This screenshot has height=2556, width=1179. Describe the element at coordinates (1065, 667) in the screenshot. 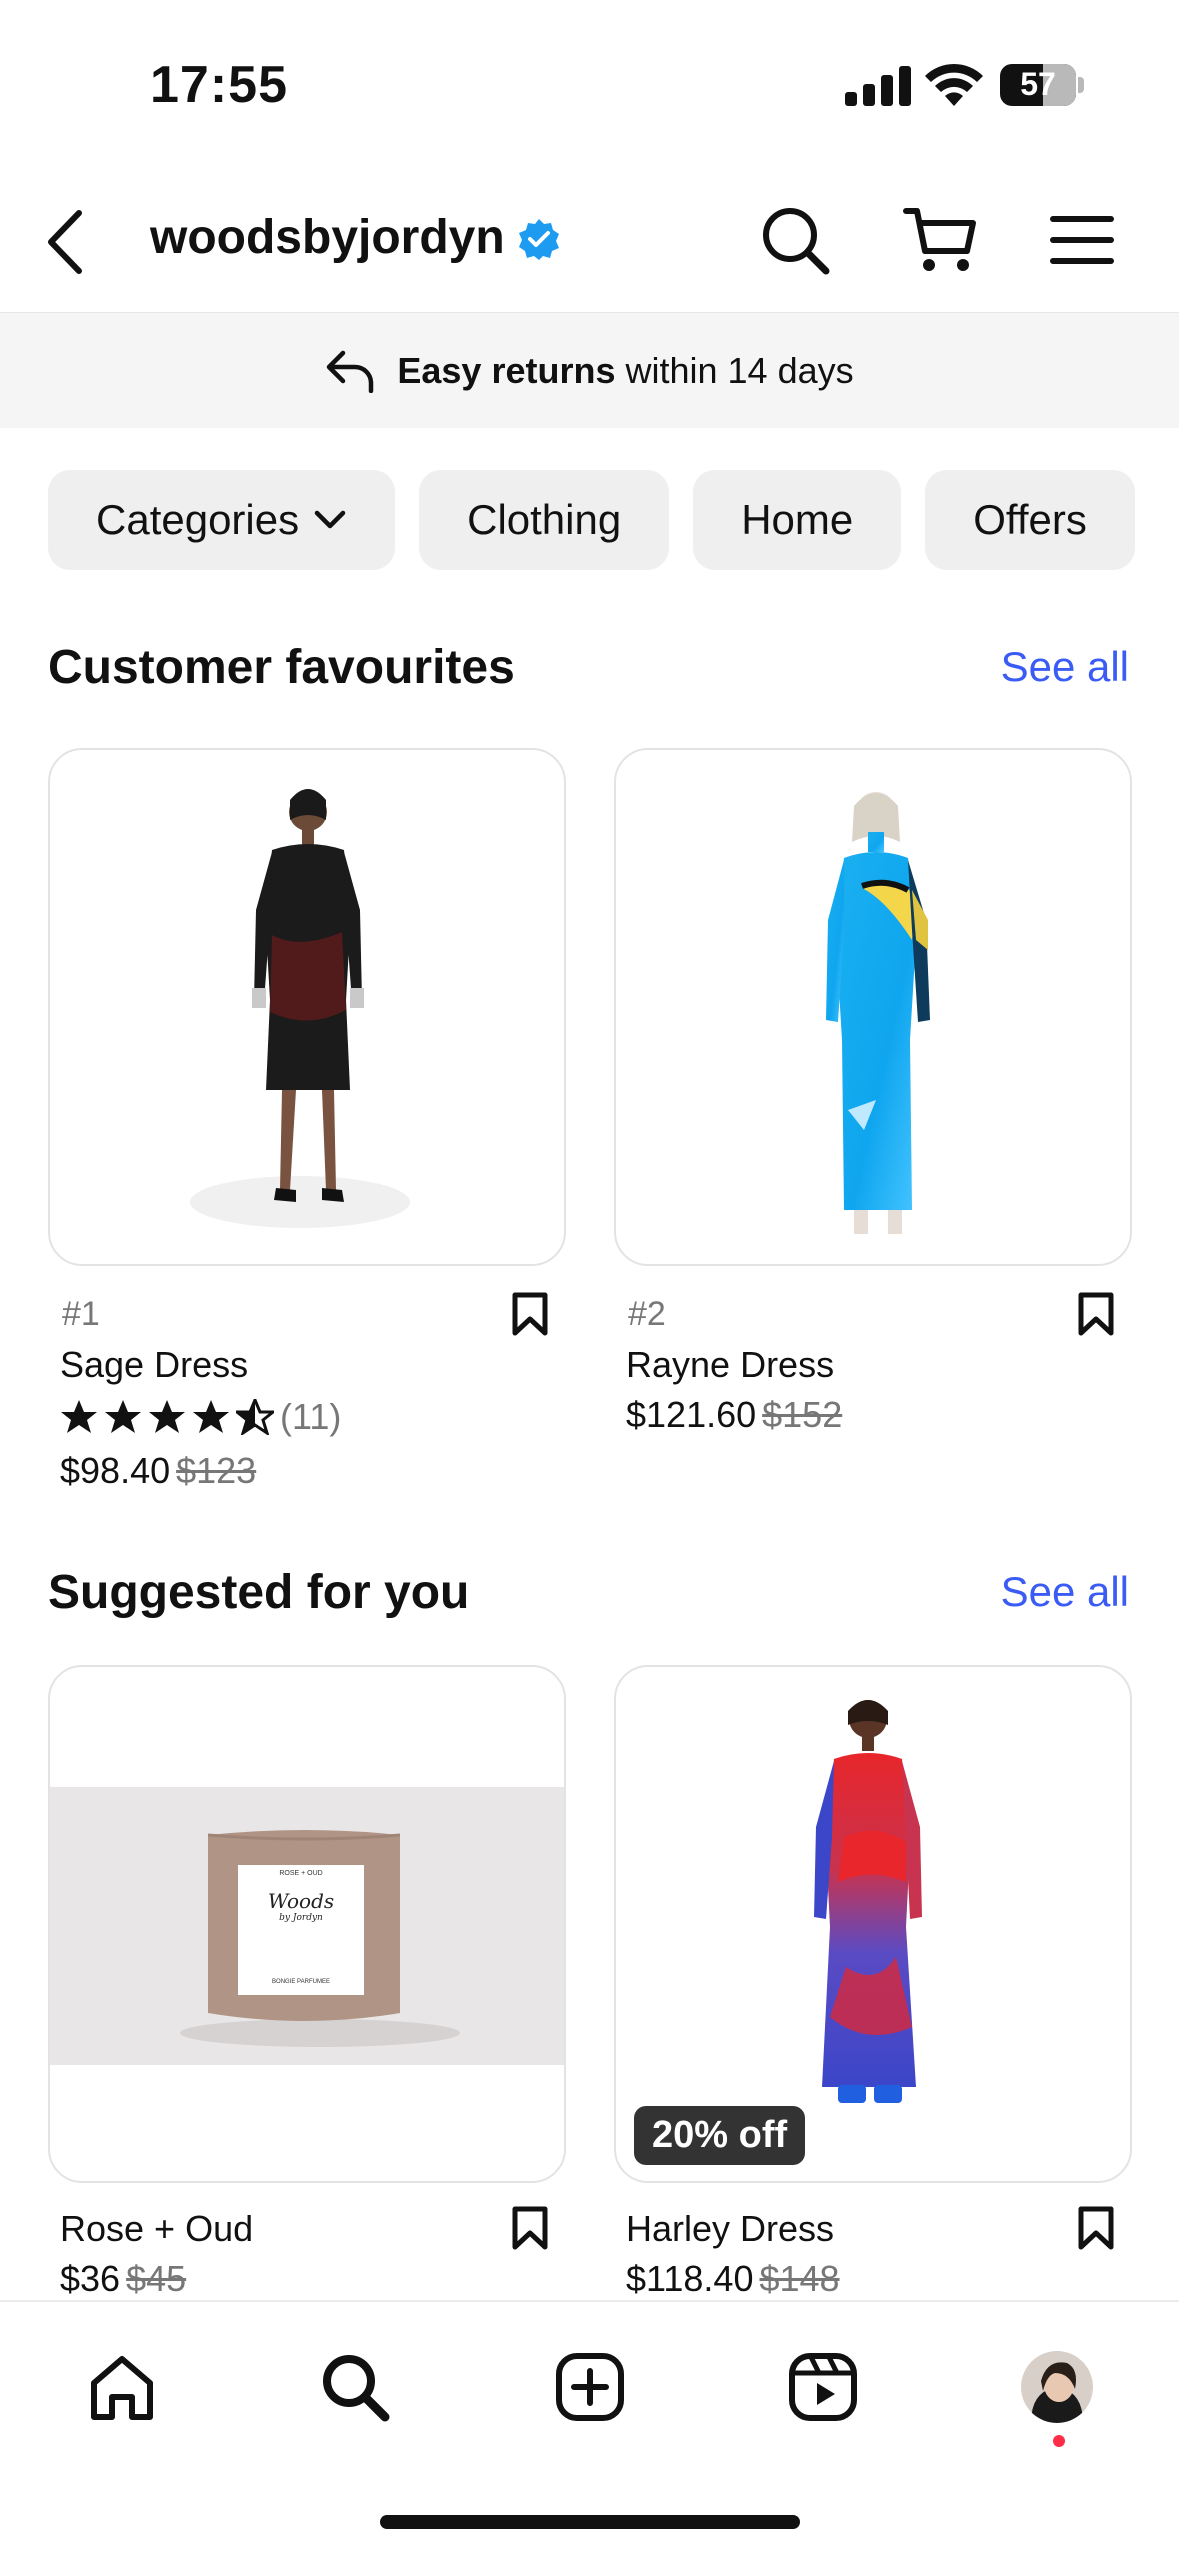

I see `see-all-favourites: See all` at that location.